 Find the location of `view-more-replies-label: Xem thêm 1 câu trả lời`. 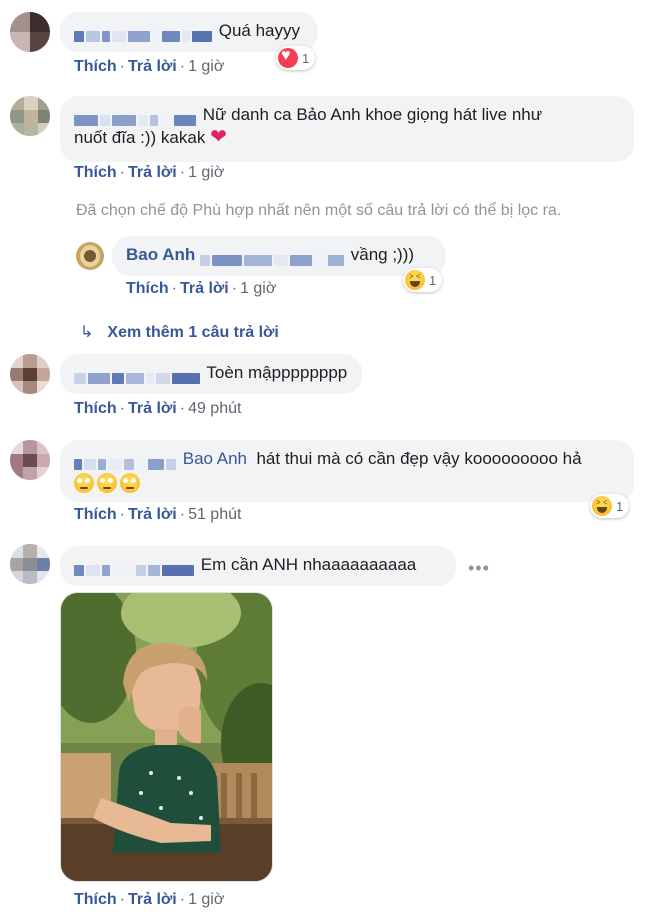

view-more-replies-label: Xem thêm 1 câu trả lời is located at coordinates (193, 332).